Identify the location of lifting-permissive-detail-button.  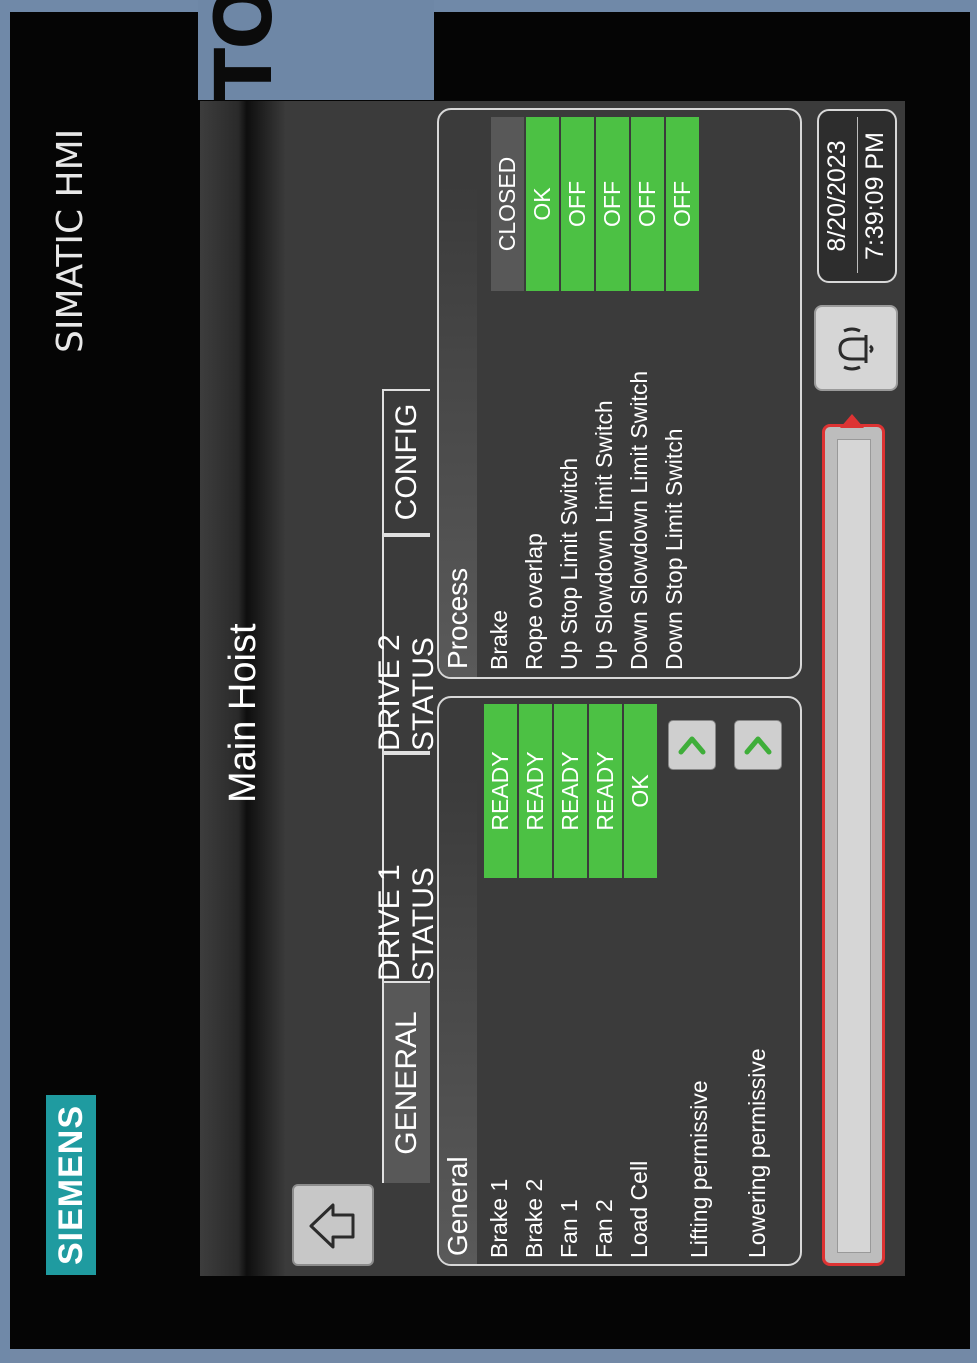
(692, 745).